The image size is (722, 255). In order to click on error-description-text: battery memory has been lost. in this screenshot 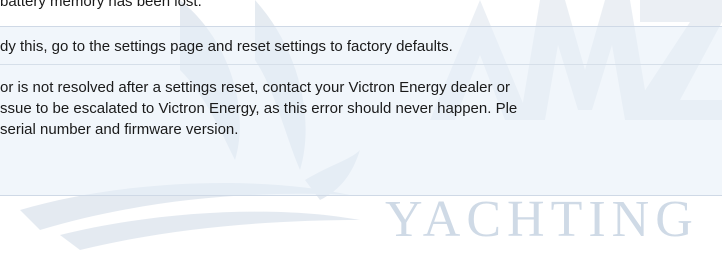, I will do `click(101, 5)`.